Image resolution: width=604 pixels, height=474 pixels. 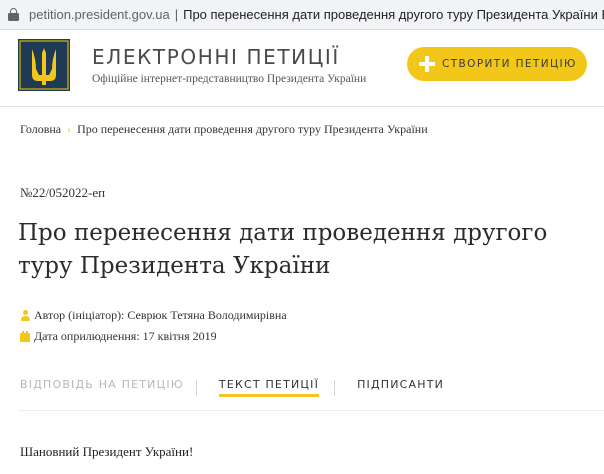 What do you see at coordinates (400, 387) in the screenshot?
I see `tab-signers: ПІДПИСАНТИ` at bounding box center [400, 387].